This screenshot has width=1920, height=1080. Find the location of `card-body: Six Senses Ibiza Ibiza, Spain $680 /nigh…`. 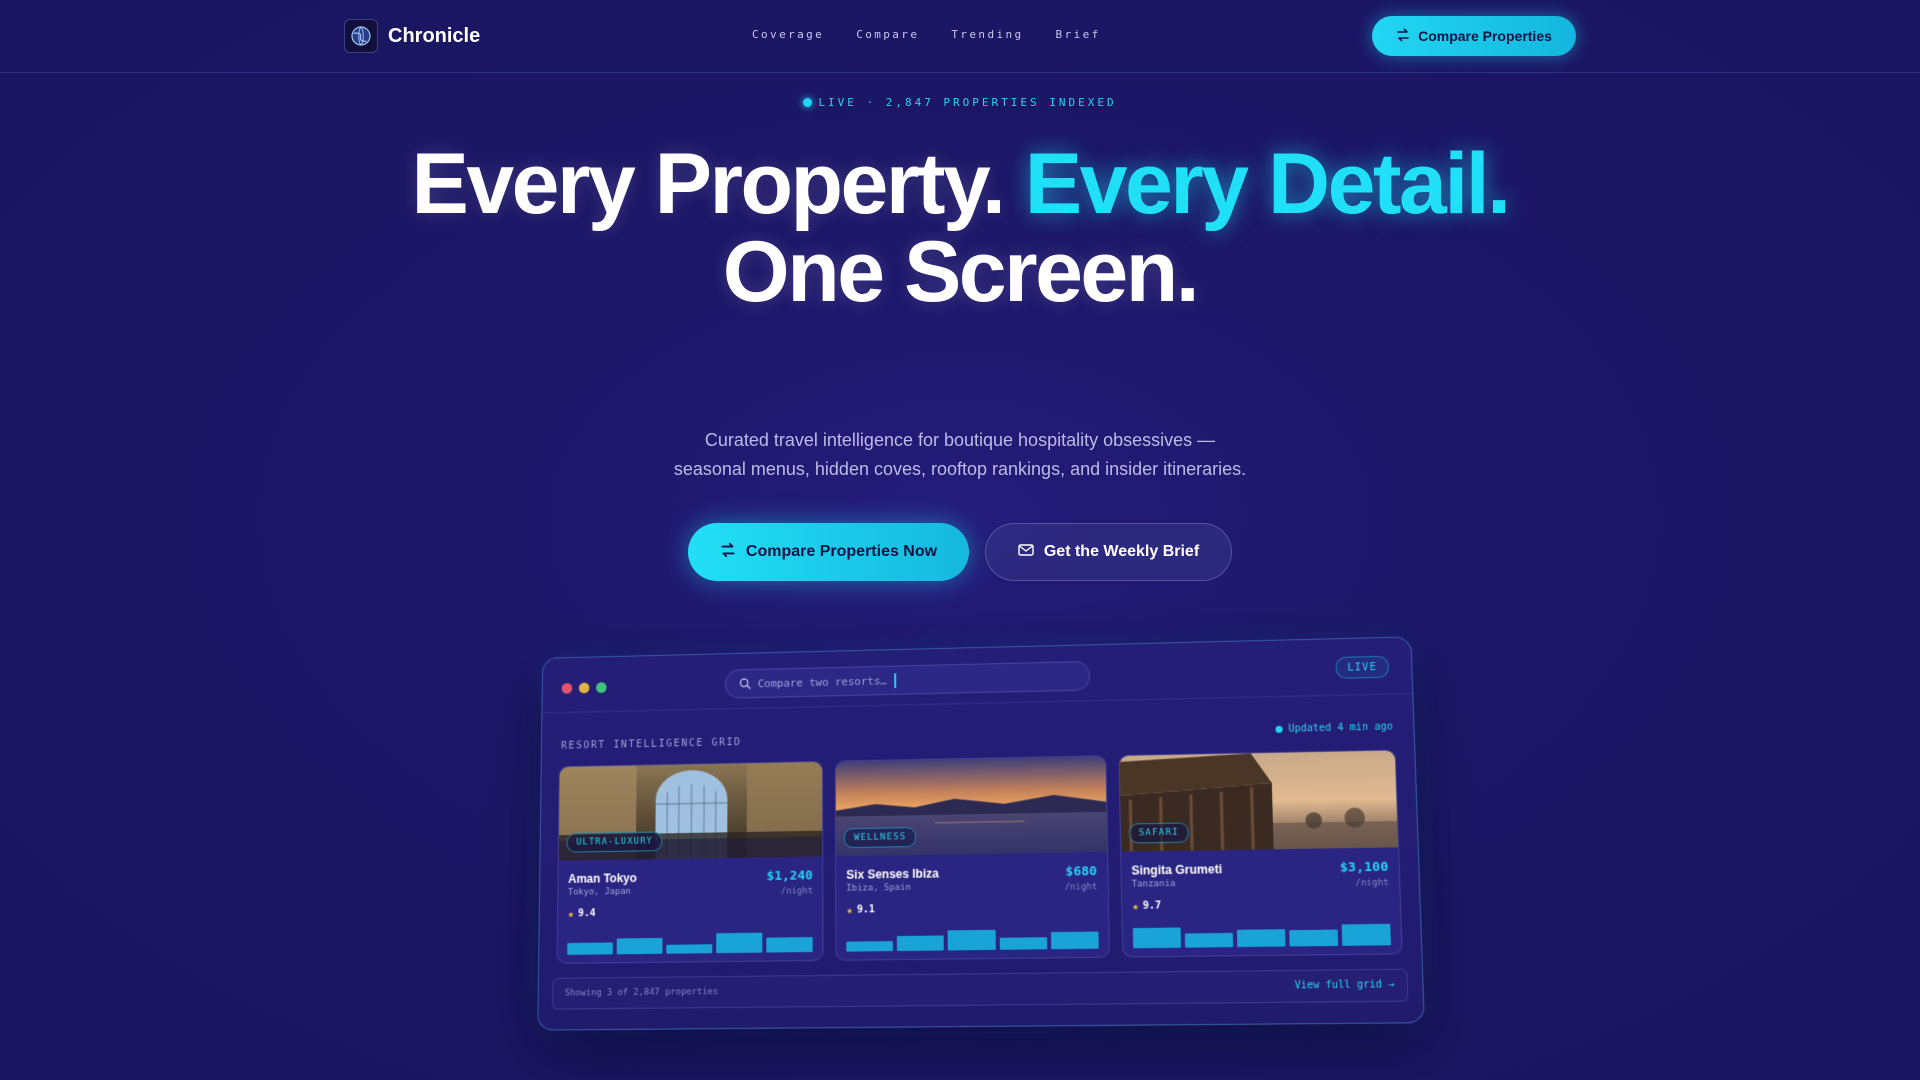

card-body: Six Senses Ibiza Ibiza, Spain $680 /nigh… is located at coordinates (972, 906).